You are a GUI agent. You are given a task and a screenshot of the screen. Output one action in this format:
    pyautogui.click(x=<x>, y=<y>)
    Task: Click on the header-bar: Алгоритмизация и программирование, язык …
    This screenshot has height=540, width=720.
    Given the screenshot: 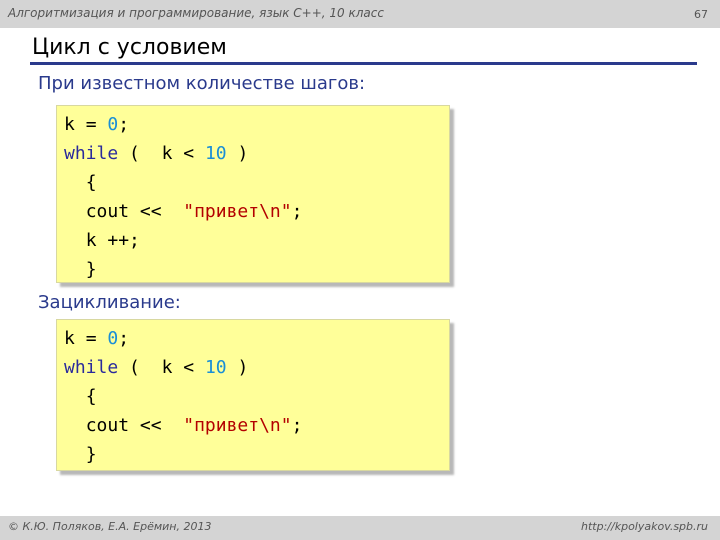 What is the action you would take?
    pyautogui.click(x=360, y=14)
    